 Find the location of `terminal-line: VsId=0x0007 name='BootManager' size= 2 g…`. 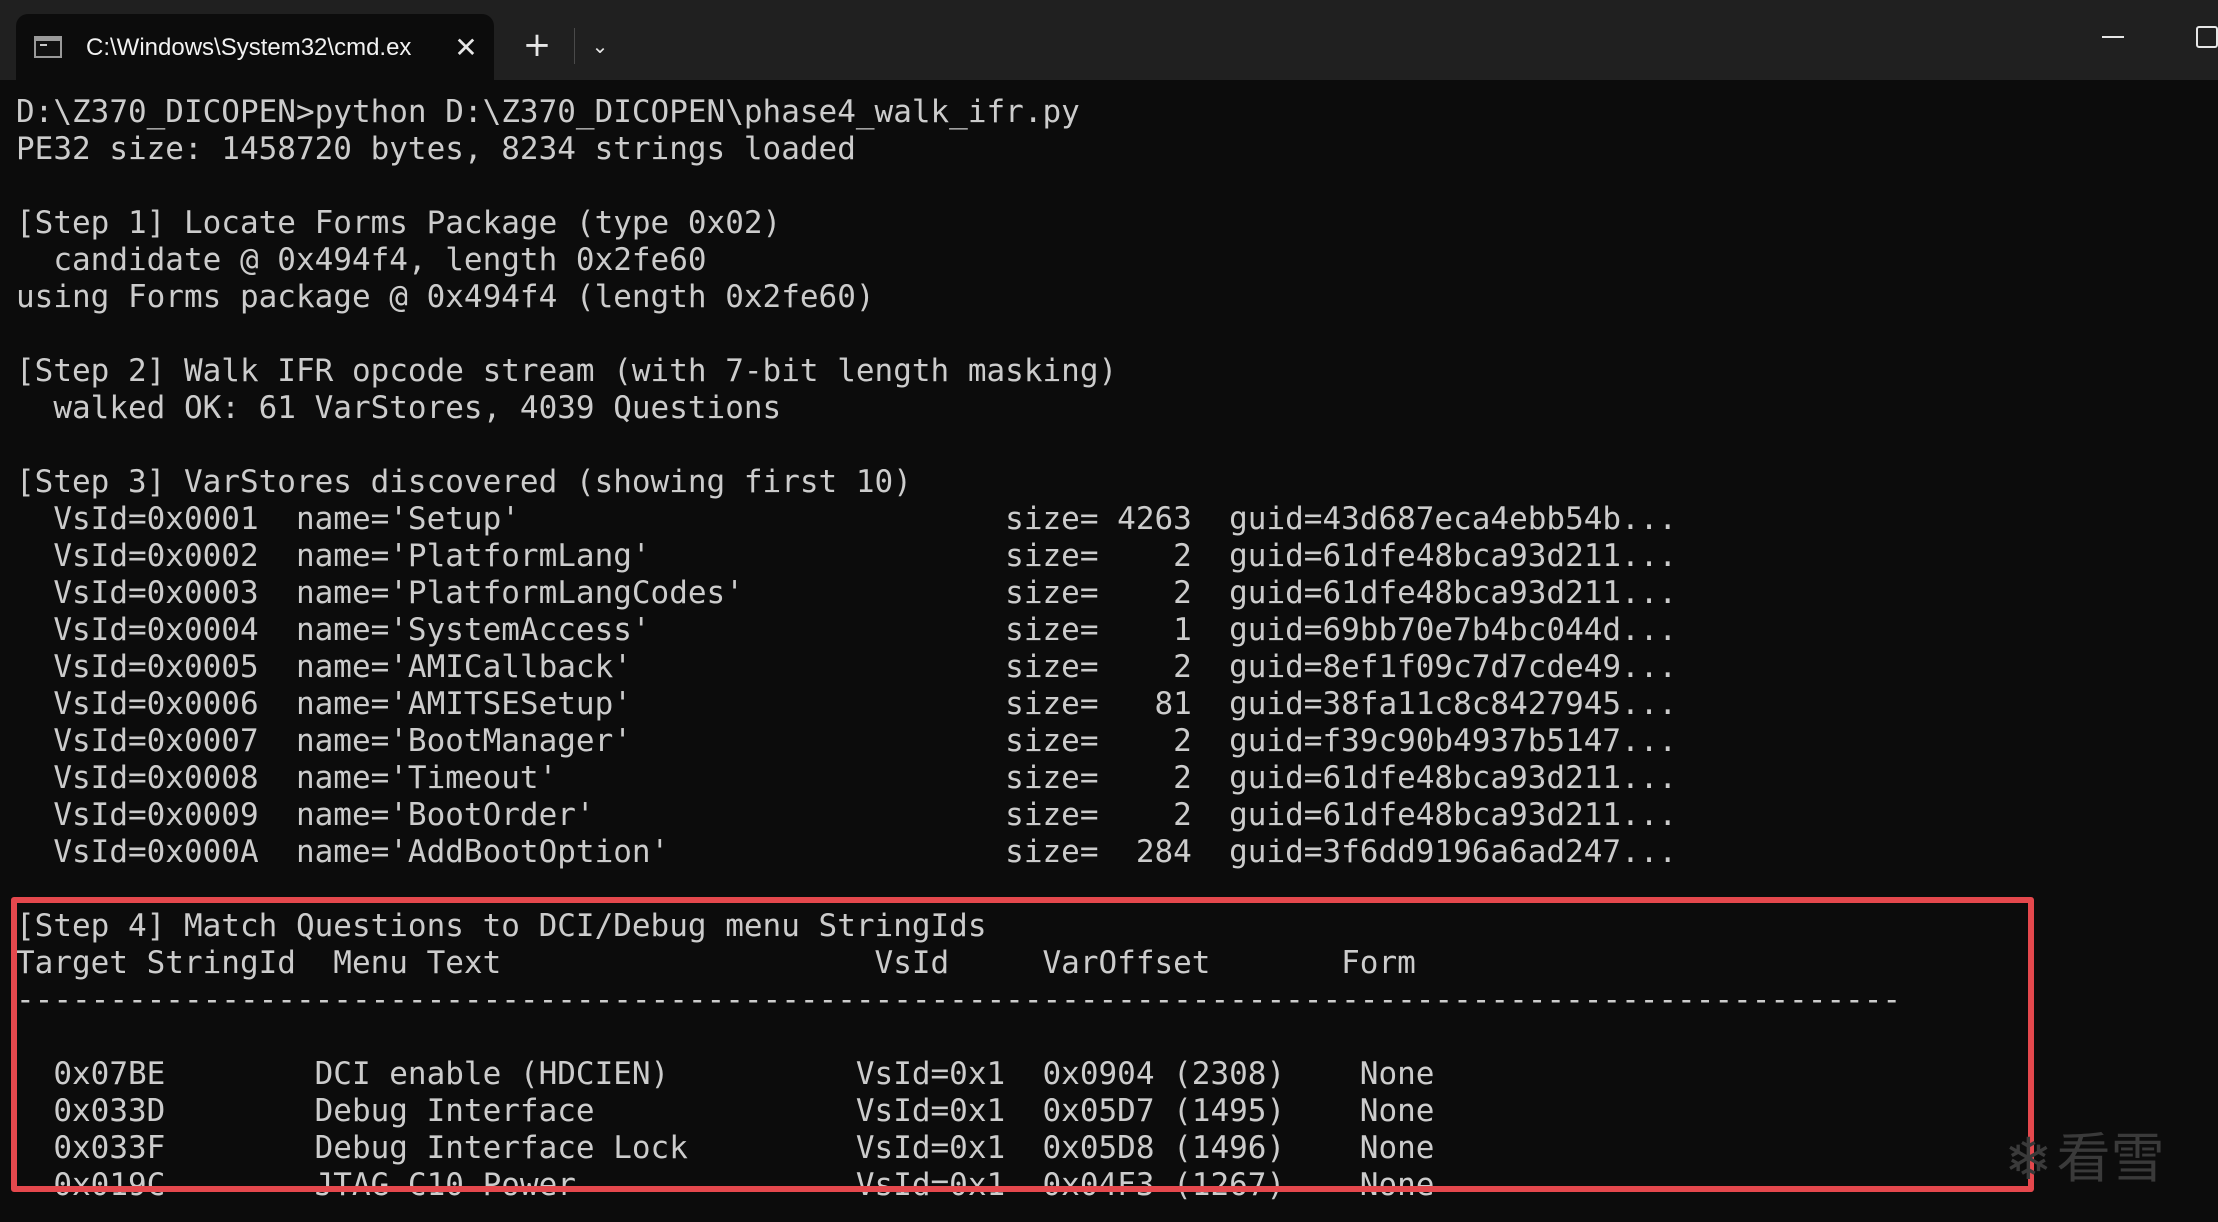

terminal-line: VsId=0x0007 name='BootManager' size= 2 g… is located at coordinates (847, 741).